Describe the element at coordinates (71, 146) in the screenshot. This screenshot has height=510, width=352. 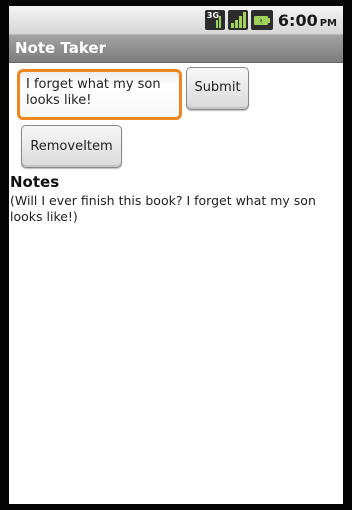
I see `remove-item-button: RemoveItem` at that location.